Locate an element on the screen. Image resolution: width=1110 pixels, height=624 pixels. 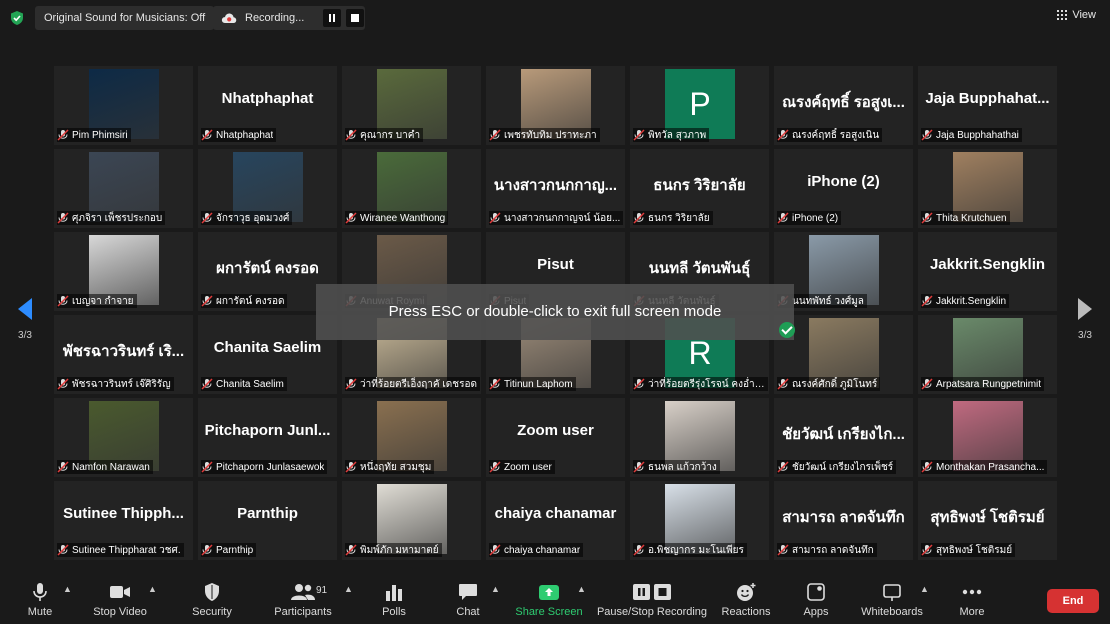
participant-tile: Namfon Narawan is located at coordinates (123, 437).